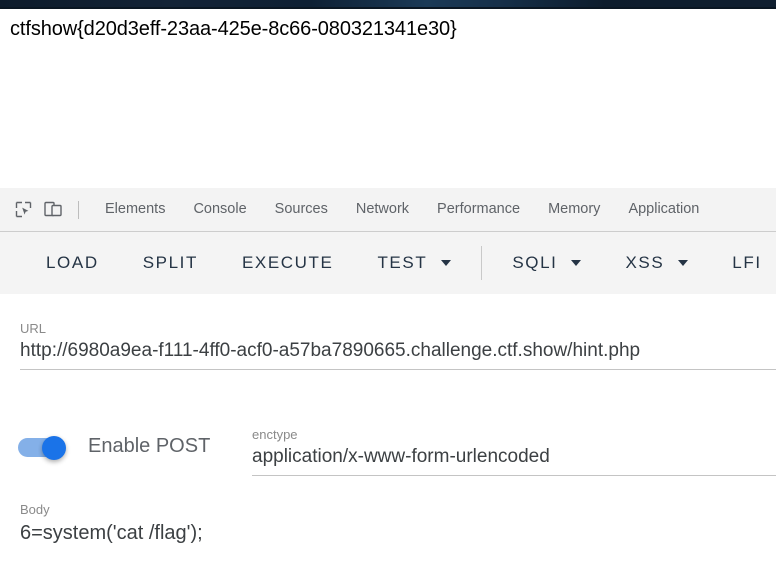 The width and height of the screenshot is (776, 564). Describe the element at coordinates (574, 209) in the screenshot. I see `tab-memory: Memory` at that location.